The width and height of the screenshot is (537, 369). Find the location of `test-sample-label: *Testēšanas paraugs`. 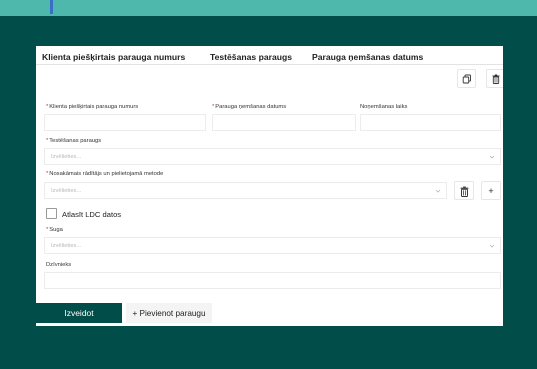

test-sample-label: *Testēšanas paraugs is located at coordinates (74, 141).